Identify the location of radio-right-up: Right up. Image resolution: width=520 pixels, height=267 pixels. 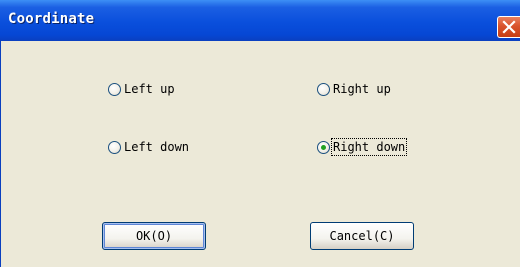
(354, 89).